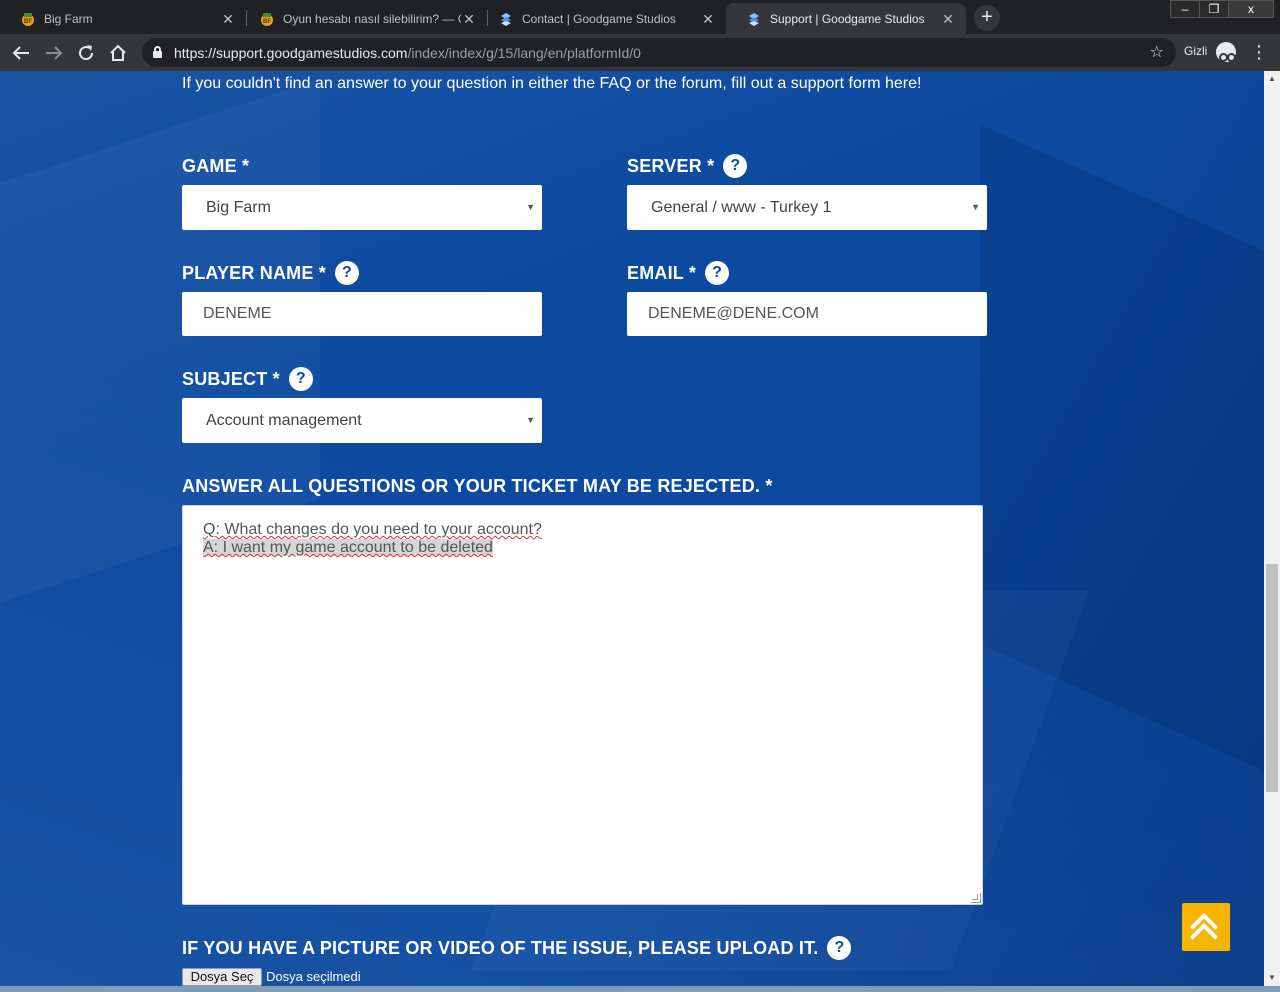 This screenshot has height=992, width=1280. What do you see at coordinates (284, 420) in the screenshot?
I see `subject-select-value: Account management` at bounding box center [284, 420].